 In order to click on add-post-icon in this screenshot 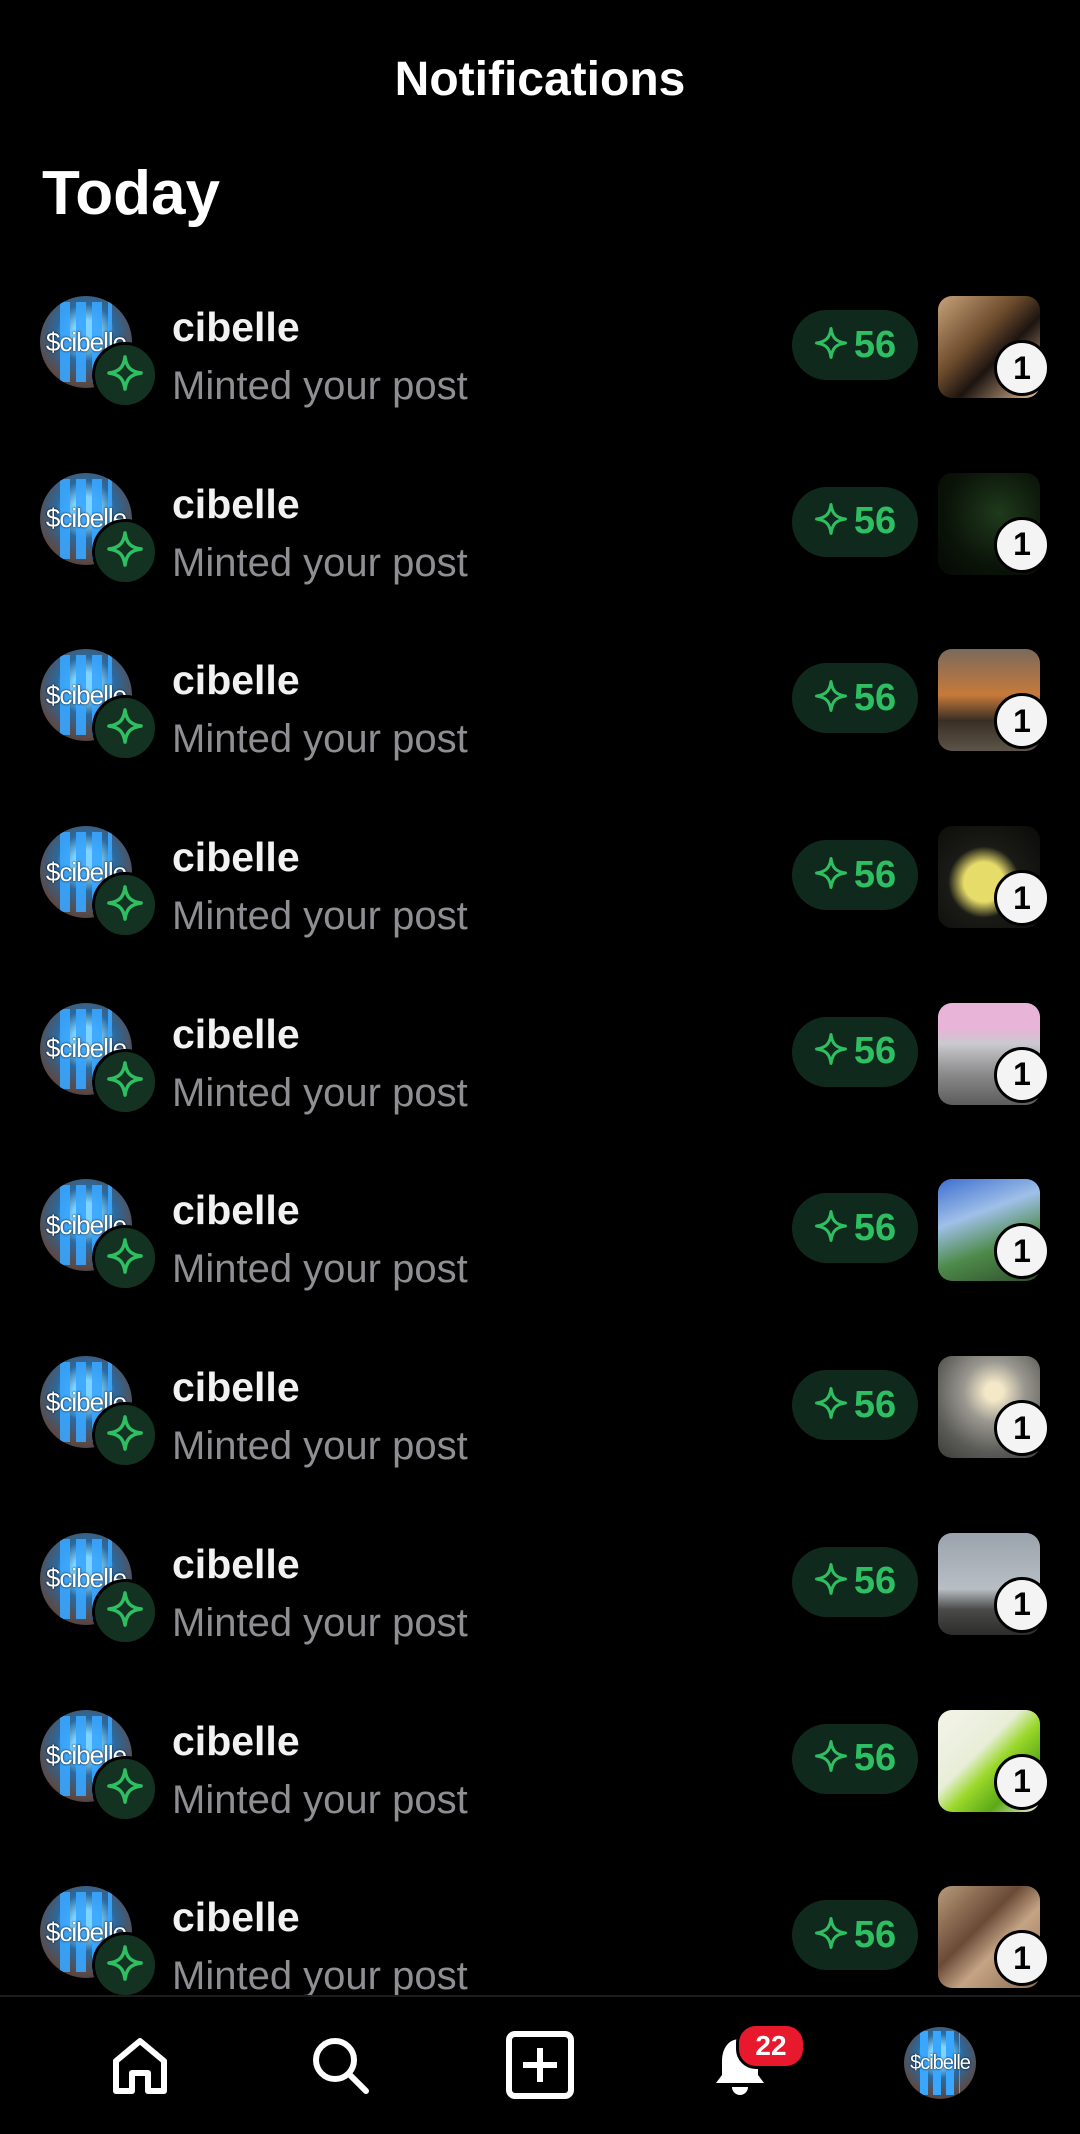, I will do `click(540, 2065)`.